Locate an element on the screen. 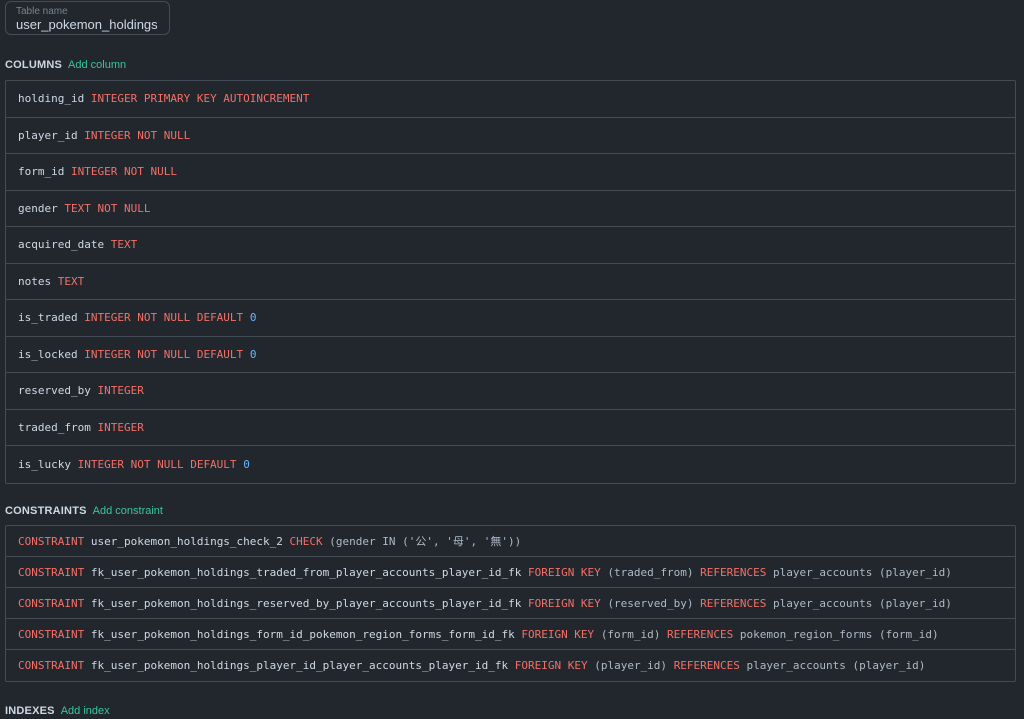 Image resolution: width=1024 pixels, height=719 pixels. constraint-name: user_pokemon_holdings_check_2 is located at coordinates (186, 541).